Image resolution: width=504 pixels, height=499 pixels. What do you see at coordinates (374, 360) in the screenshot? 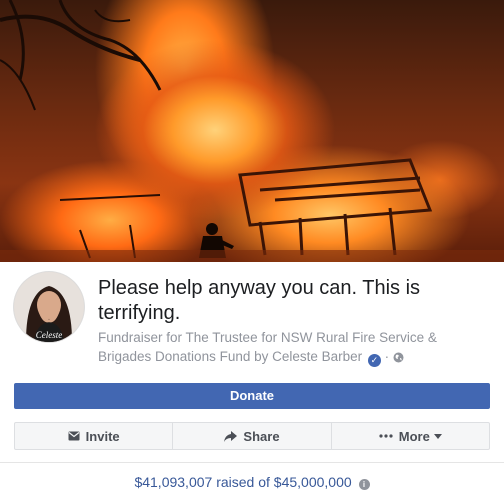
I see `verified-badge-icon: ✓` at bounding box center [374, 360].